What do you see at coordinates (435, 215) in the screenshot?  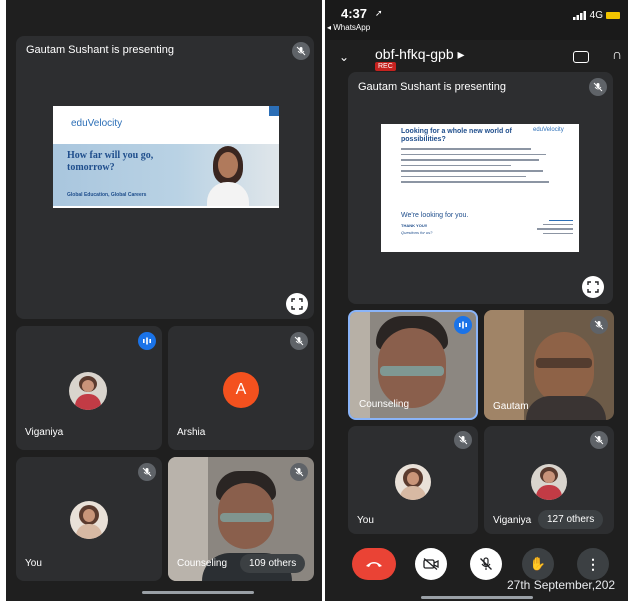 I see `slide-tagline: We're looking for you.` at bounding box center [435, 215].